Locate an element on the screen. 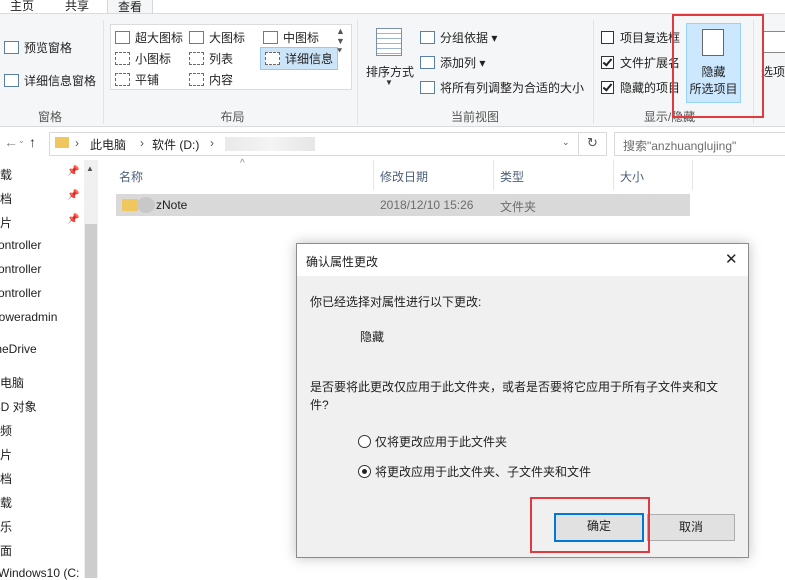 The width and height of the screenshot is (785, 580). chevron-down-icon: ⌄ is located at coordinates (566, 142).